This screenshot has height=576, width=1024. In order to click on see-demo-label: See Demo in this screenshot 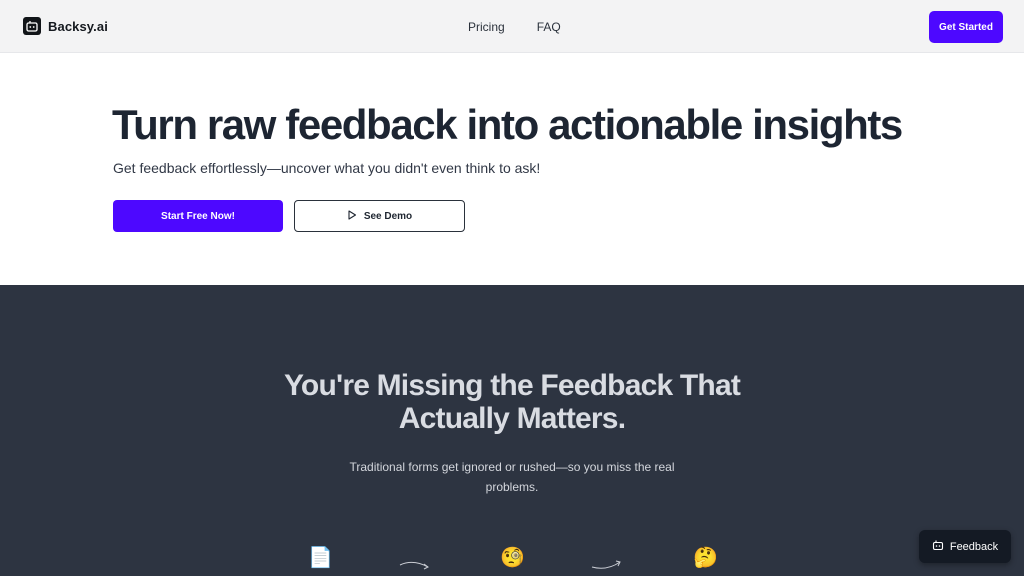, I will do `click(388, 216)`.